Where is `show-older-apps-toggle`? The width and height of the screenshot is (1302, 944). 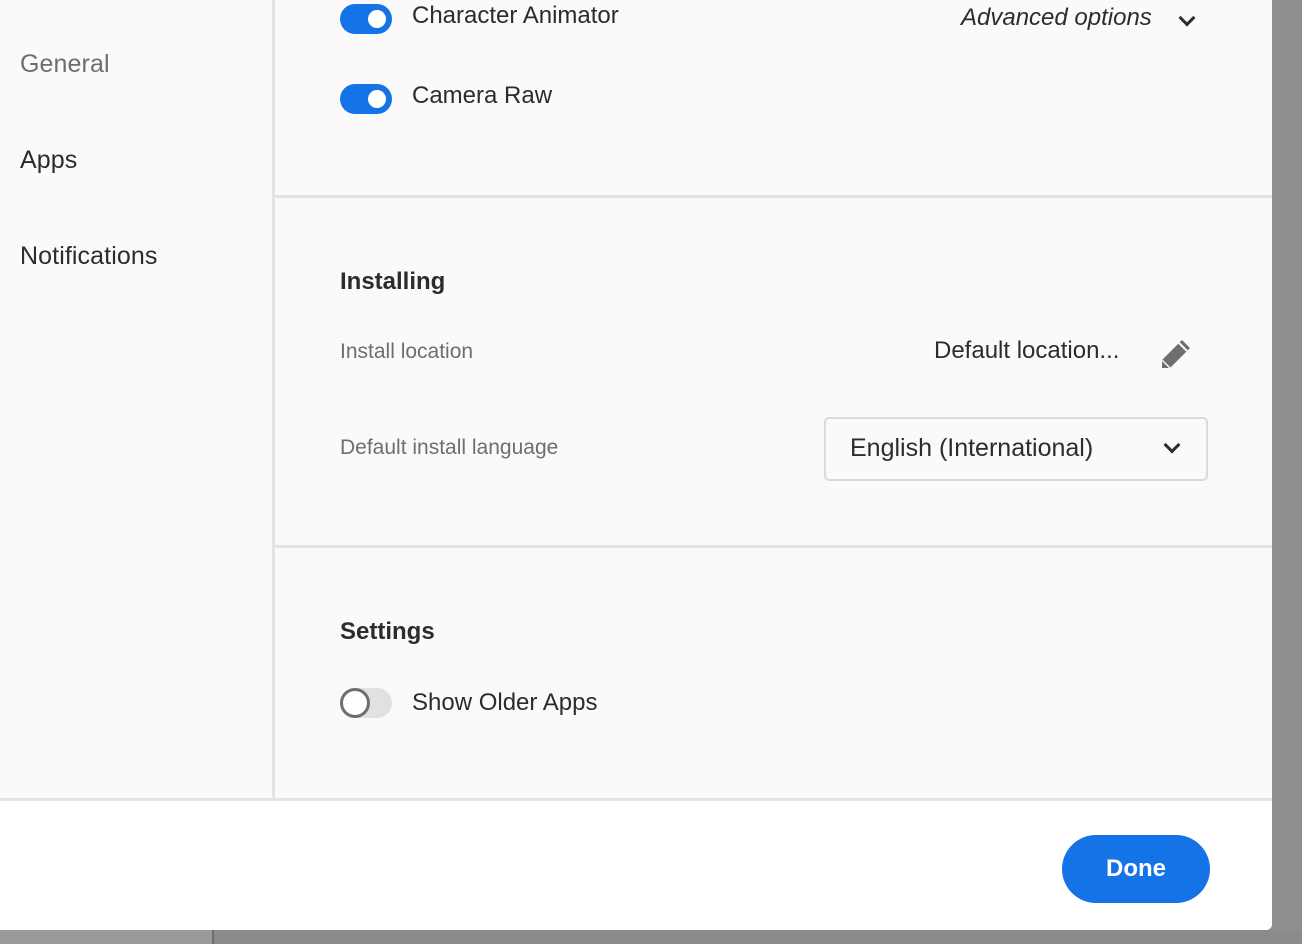
show-older-apps-toggle is located at coordinates (366, 703).